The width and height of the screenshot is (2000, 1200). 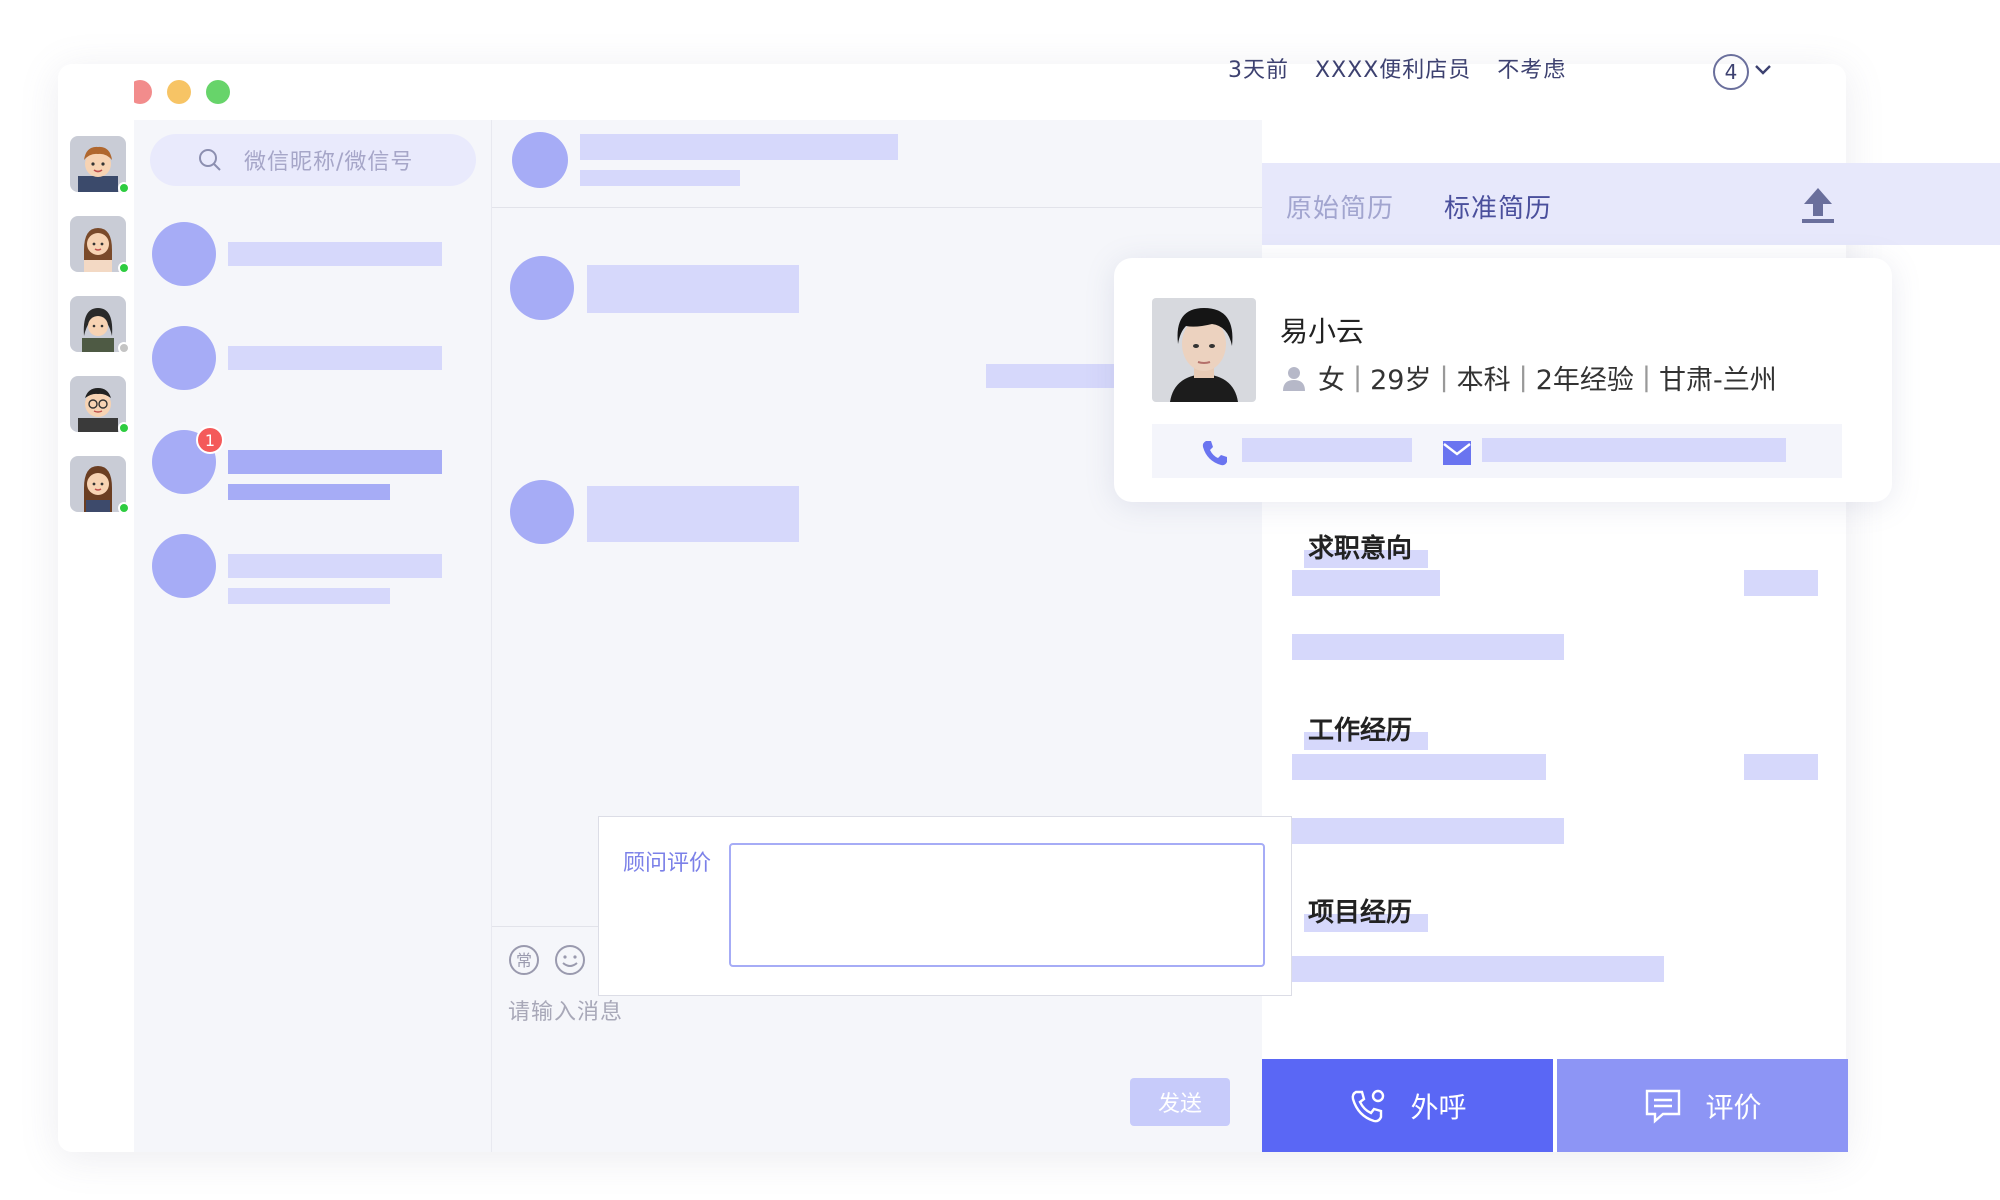 I want to click on search-input: 微信昵称/微信号, so click(x=313, y=160).